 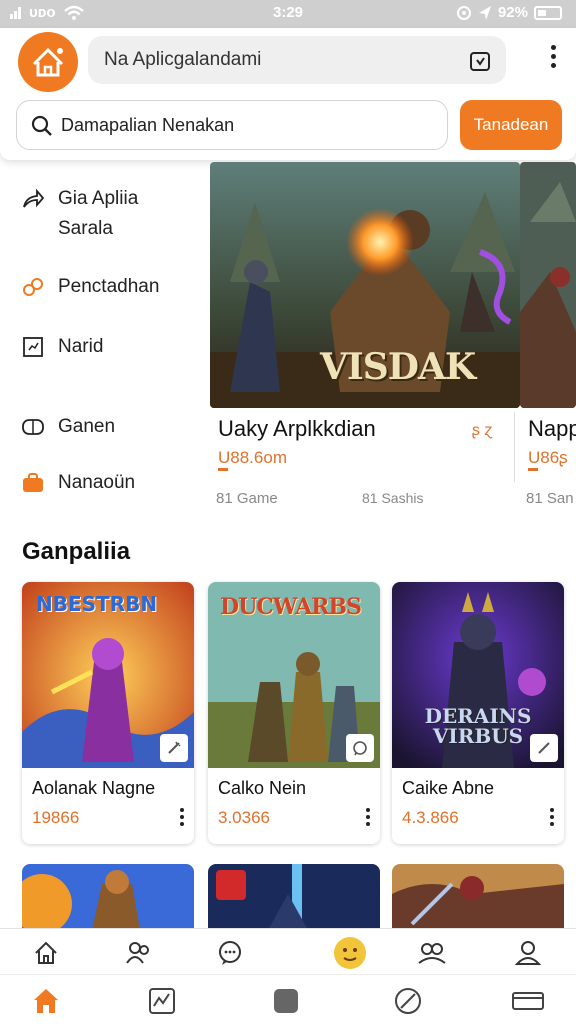 I want to click on battery-icon, so click(x=548, y=12).